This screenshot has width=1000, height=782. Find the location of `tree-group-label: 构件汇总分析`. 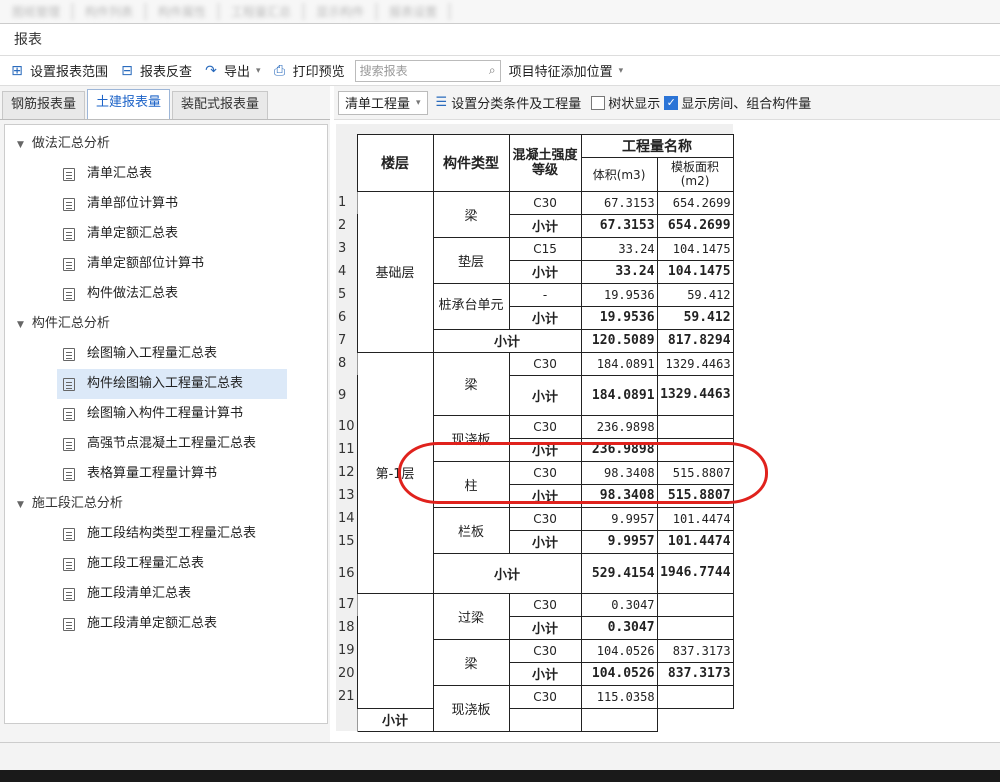

tree-group-label: 构件汇总分析 is located at coordinates (70, 323).